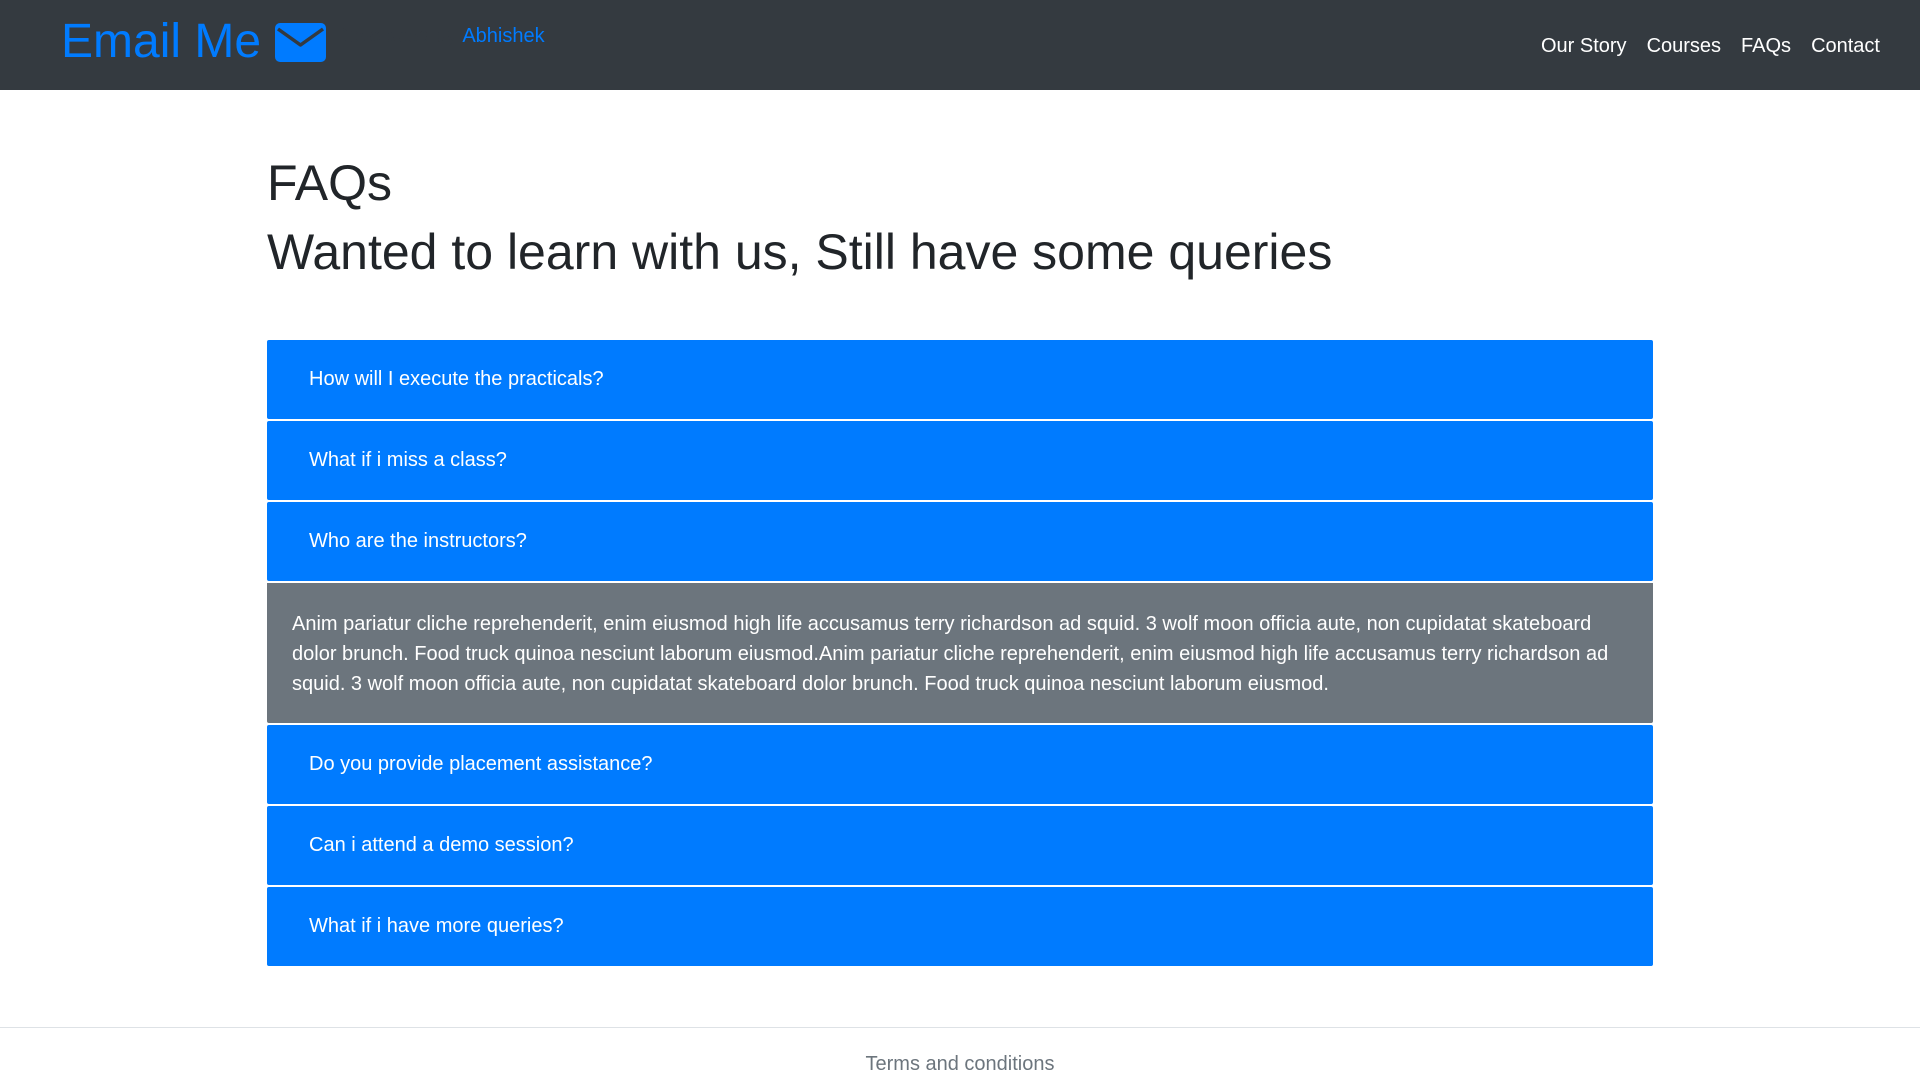  I want to click on page-footer: Terms and conditions, so click(960, 1052).